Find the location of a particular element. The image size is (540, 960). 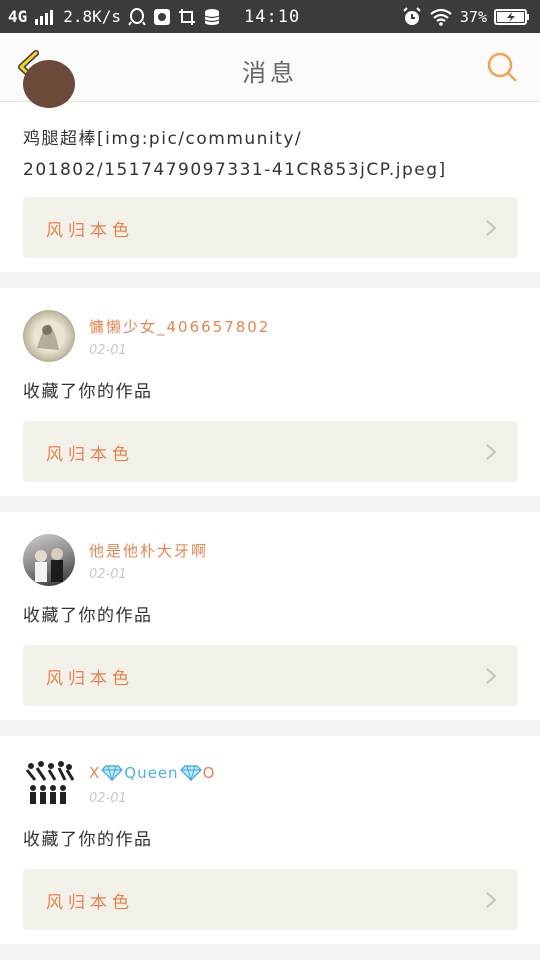

username-middle: Queen is located at coordinates (151, 773).